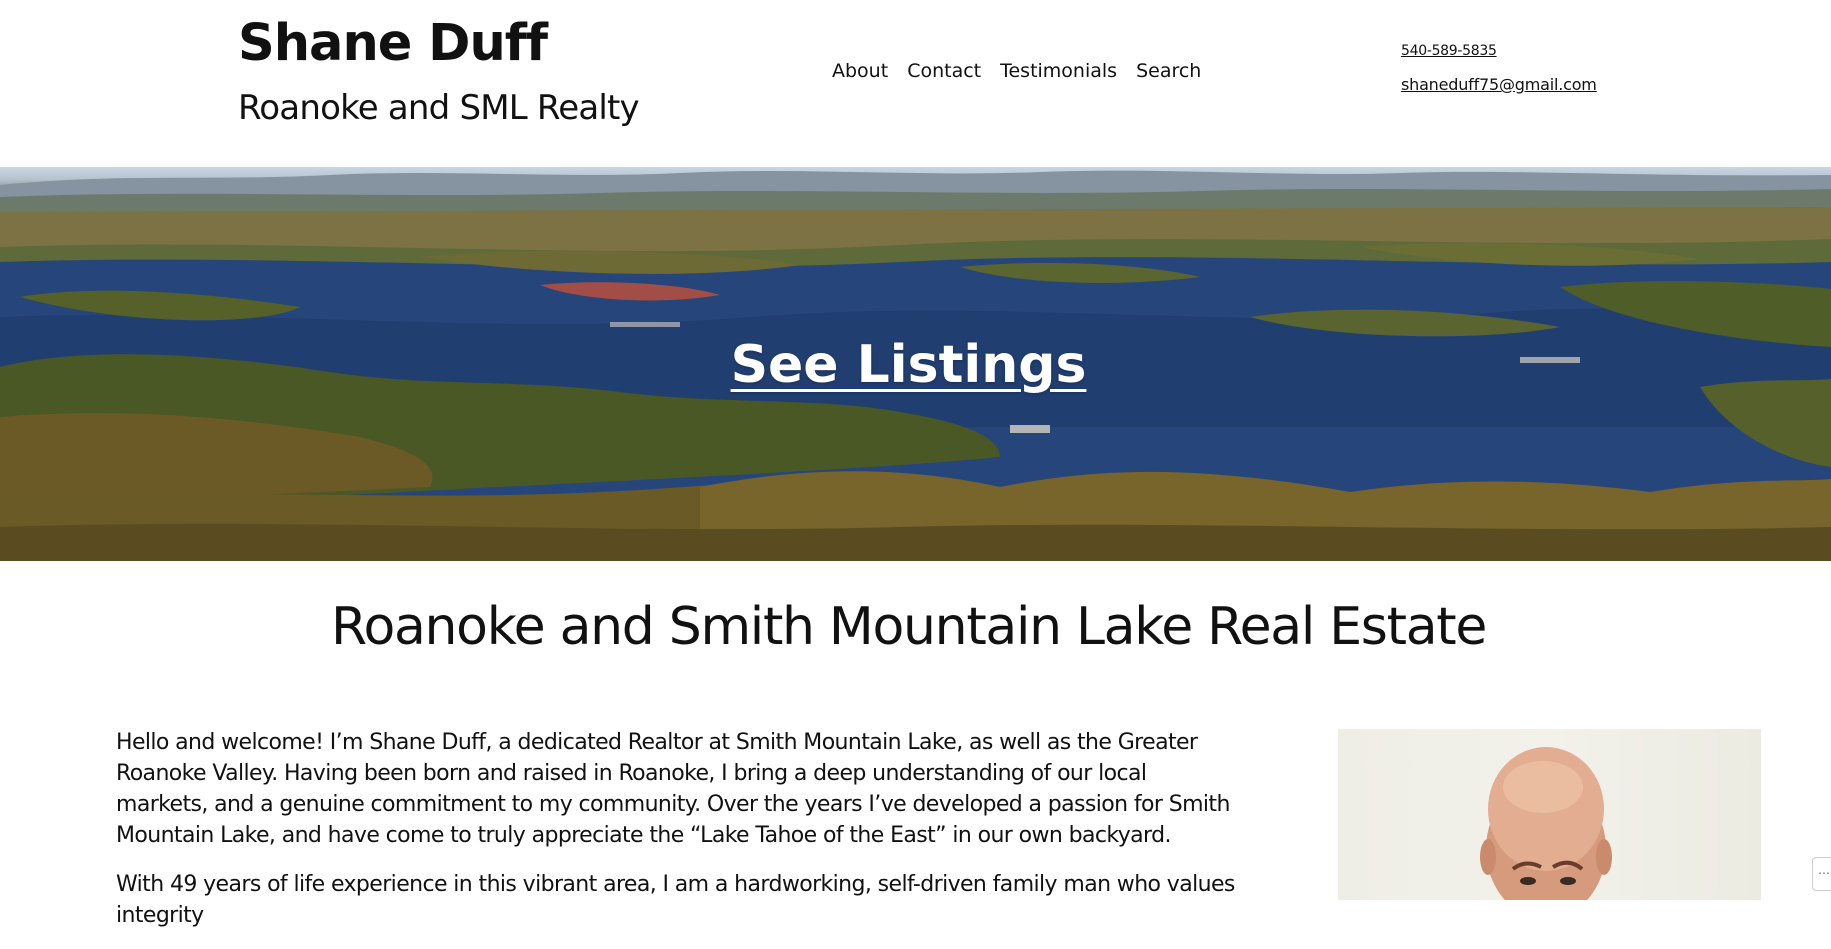 This screenshot has width=1831, height=949. I want to click on header-contact: 540-589-5835 shaneduff75@gmail.com, so click(1499, 68).